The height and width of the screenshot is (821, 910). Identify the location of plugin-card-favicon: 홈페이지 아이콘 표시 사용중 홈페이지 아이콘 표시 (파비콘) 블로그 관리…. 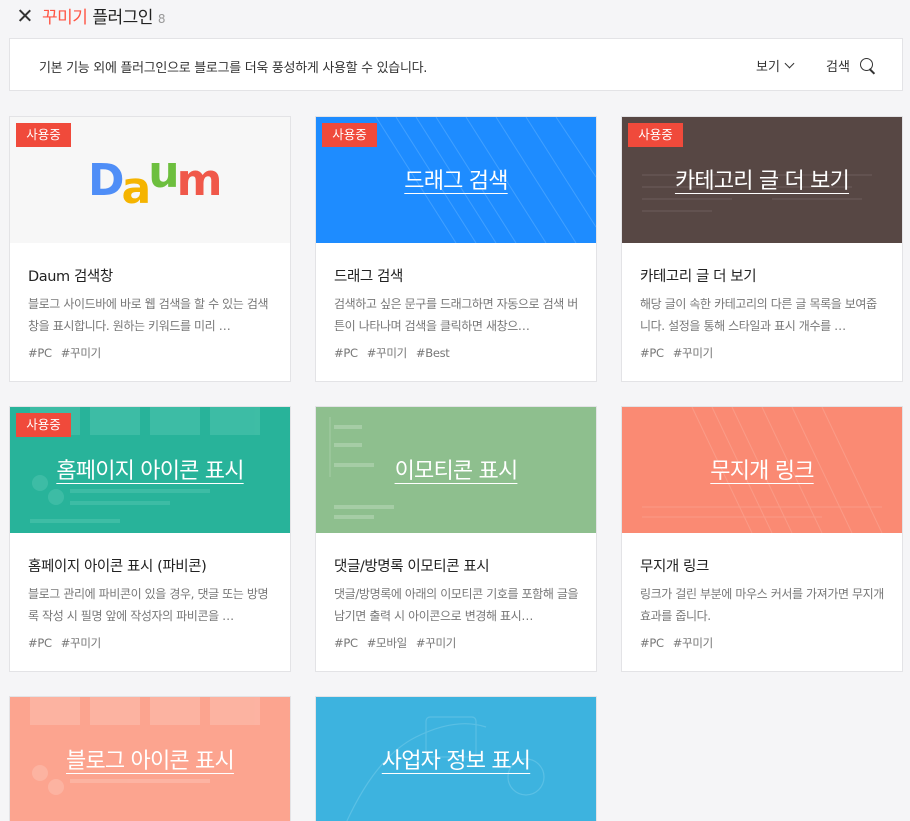
(150, 539).